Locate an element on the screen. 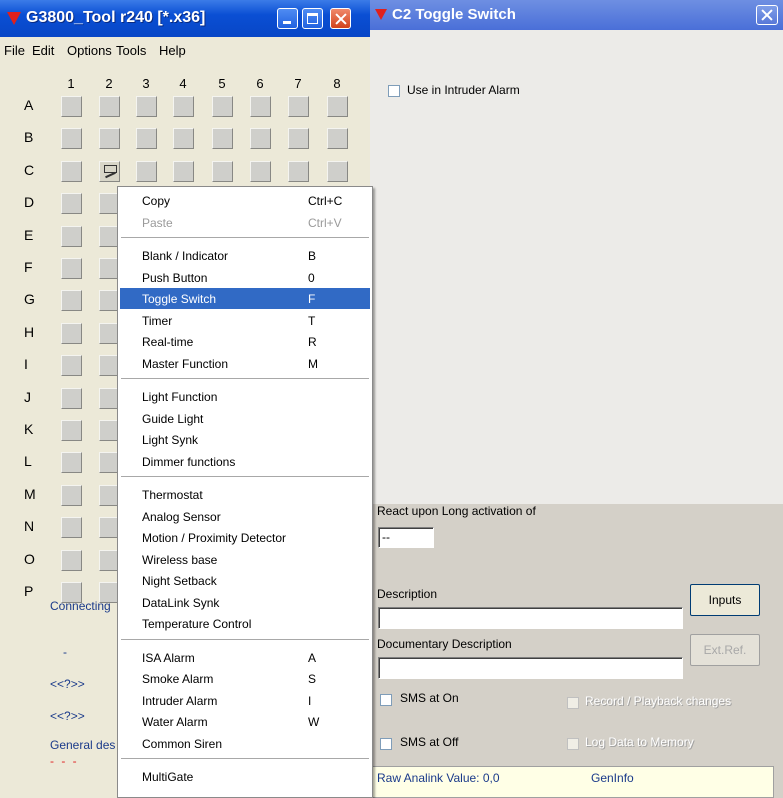 Image resolution: width=783 pixels, height=798 pixels. grid-cell-a3 is located at coordinates (146, 106).